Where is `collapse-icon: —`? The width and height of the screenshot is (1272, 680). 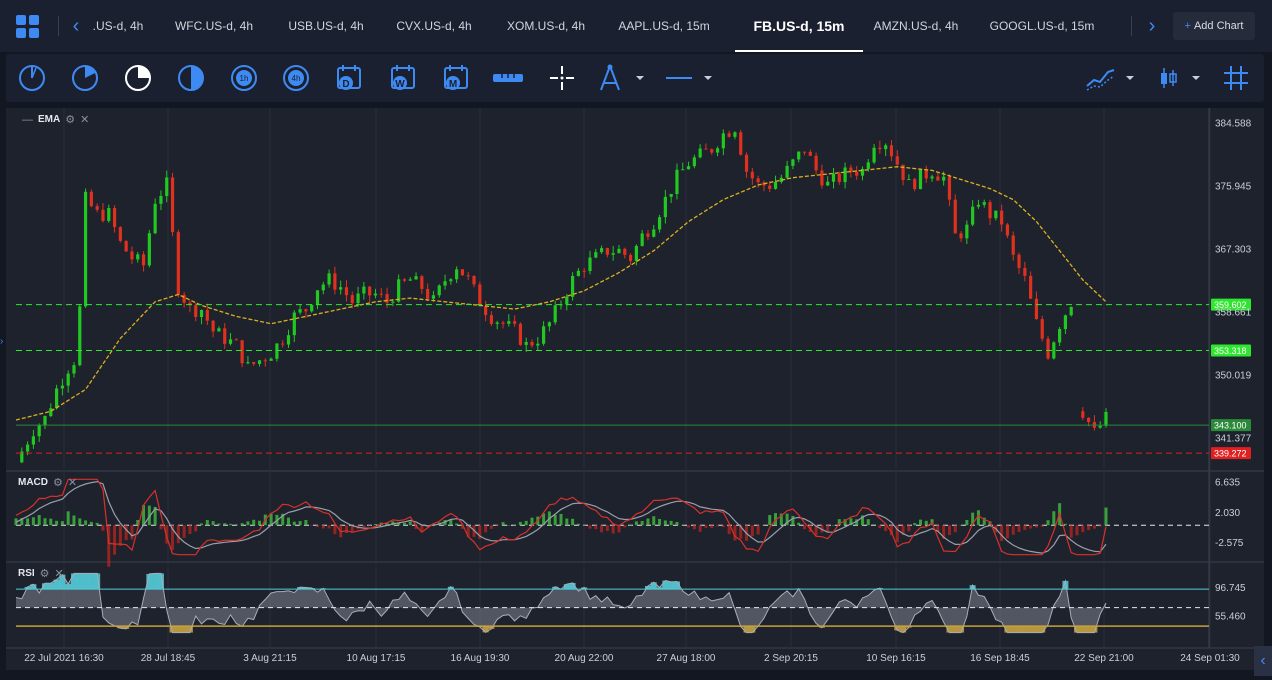
collapse-icon: — is located at coordinates (27, 120).